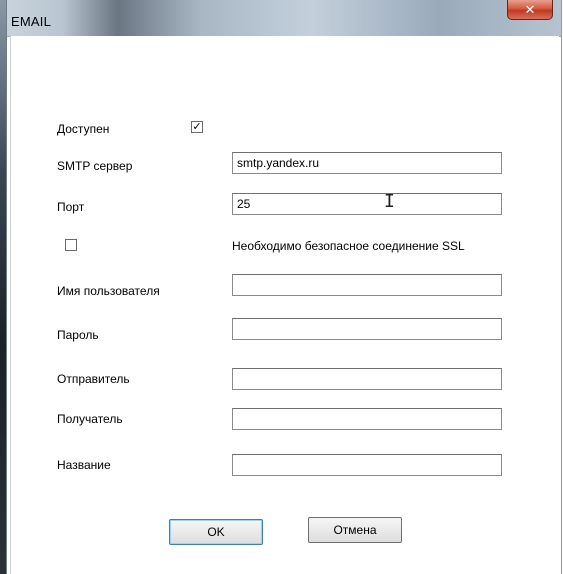  I want to click on port-label: Порт, so click(71, 207).